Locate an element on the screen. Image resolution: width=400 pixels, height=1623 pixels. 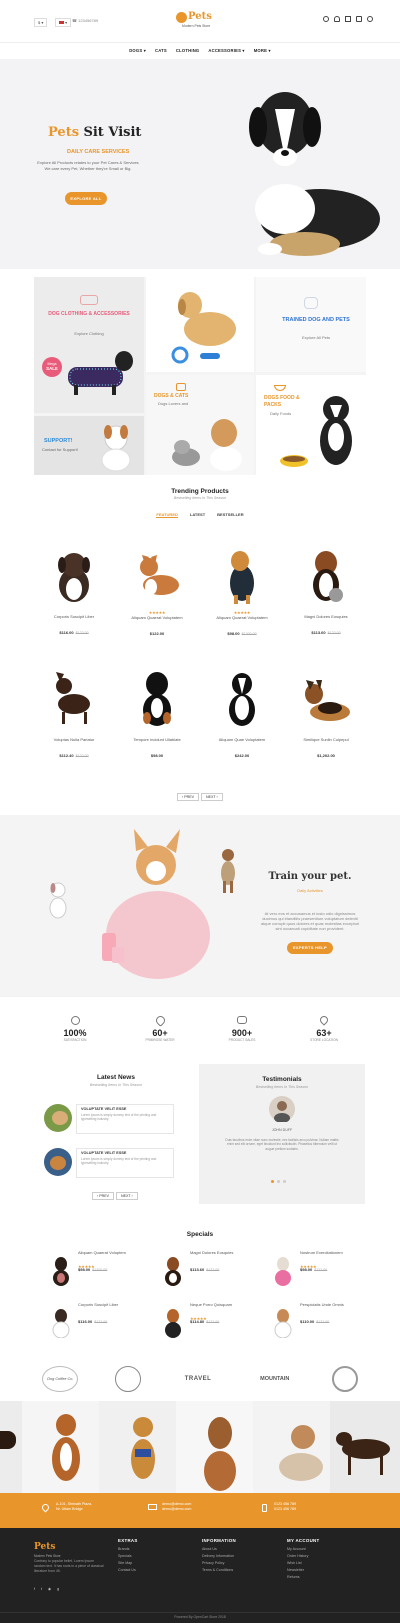
news-next-button: NEXT › is located at coordinates (127, 1196).